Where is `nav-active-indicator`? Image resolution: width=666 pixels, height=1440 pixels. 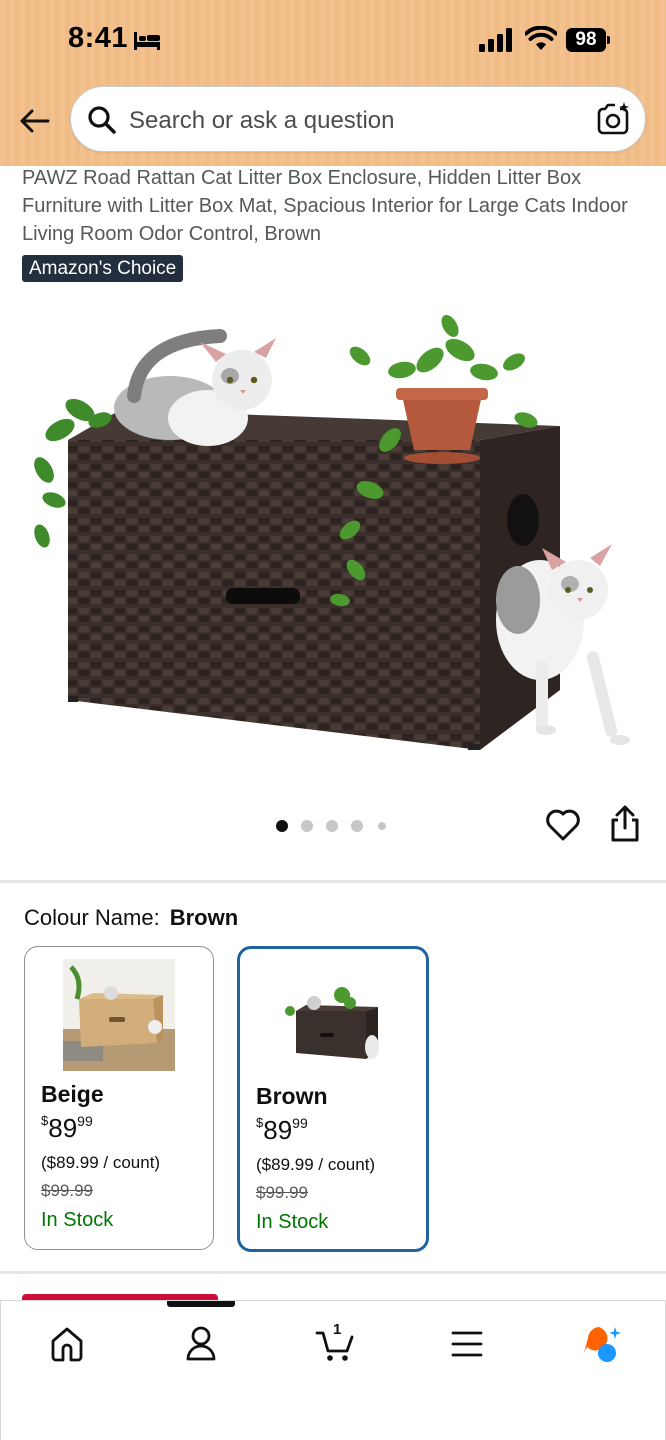
nav-active-indicator is located at coordinates (201, 1304).